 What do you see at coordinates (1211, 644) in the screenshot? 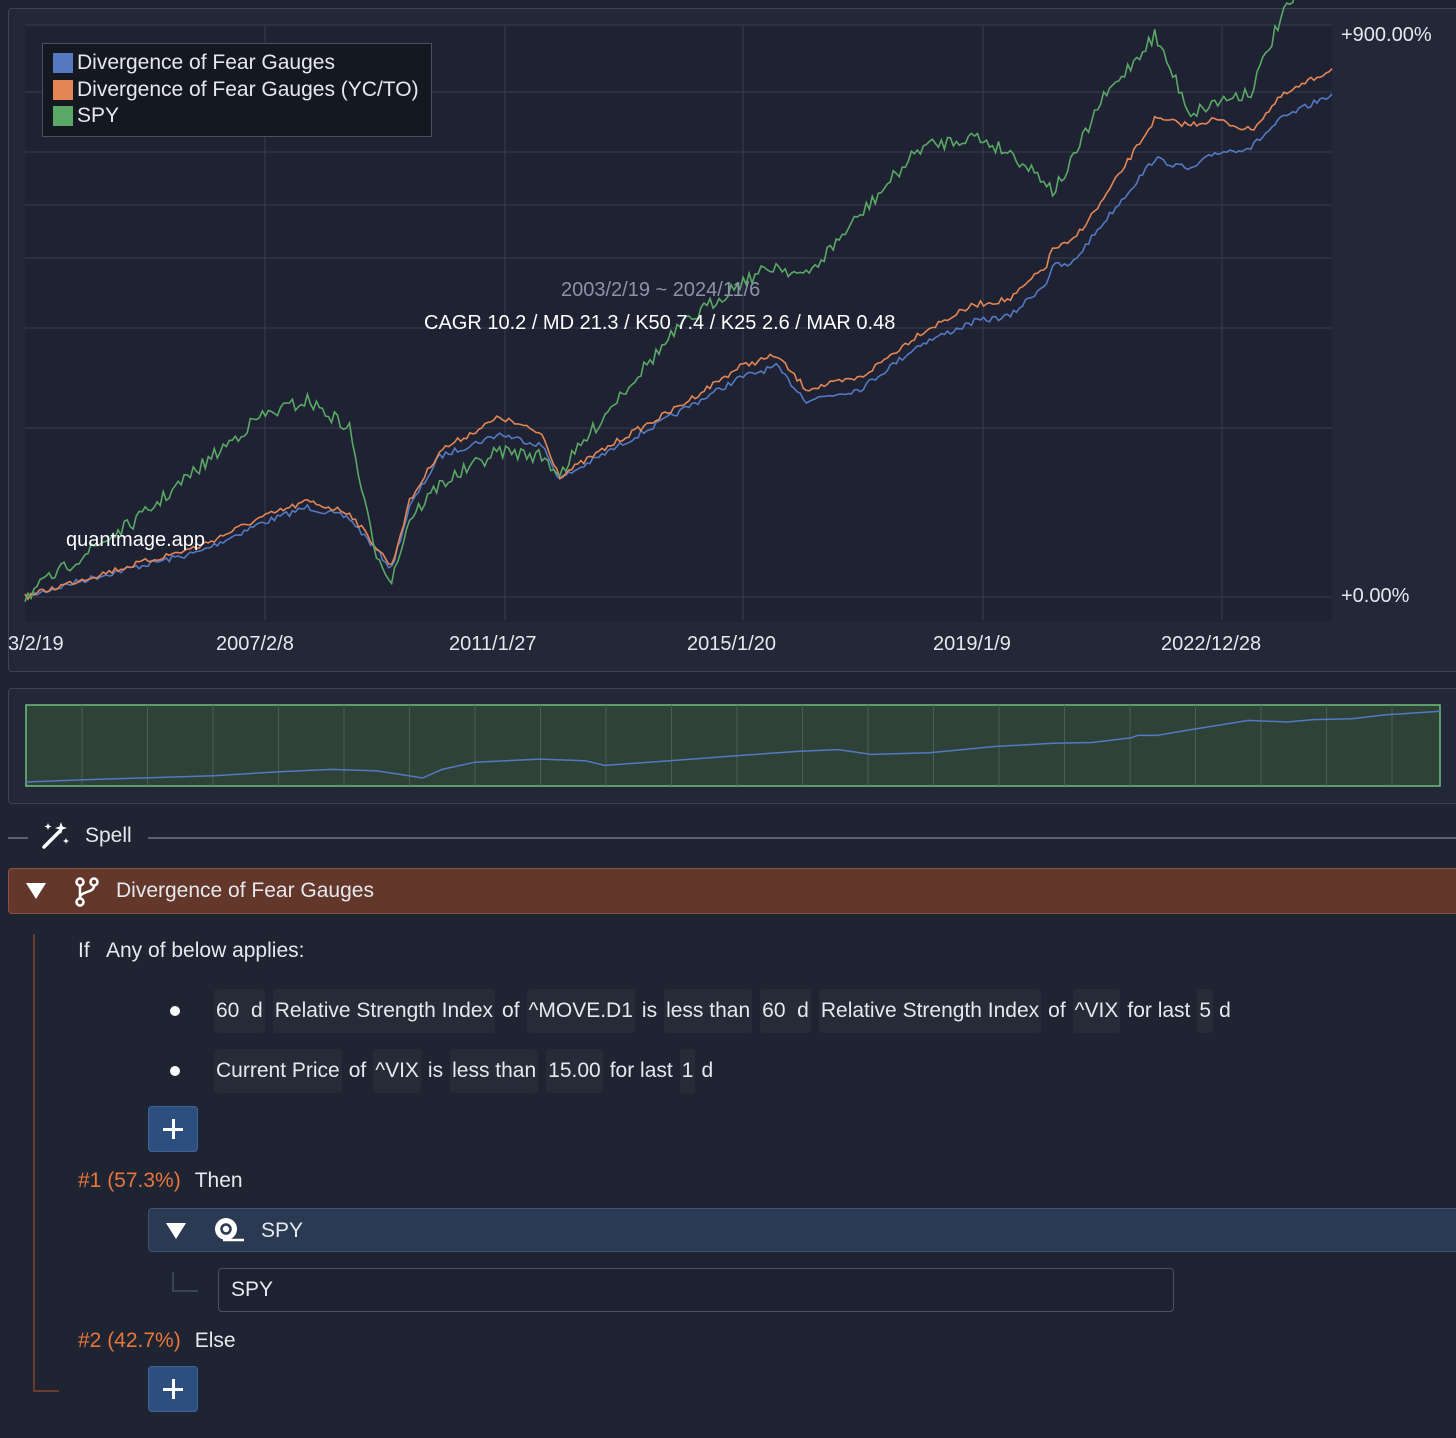
I see `x-axis-label: 2022/12/28` at bounding box center [1211, 644].